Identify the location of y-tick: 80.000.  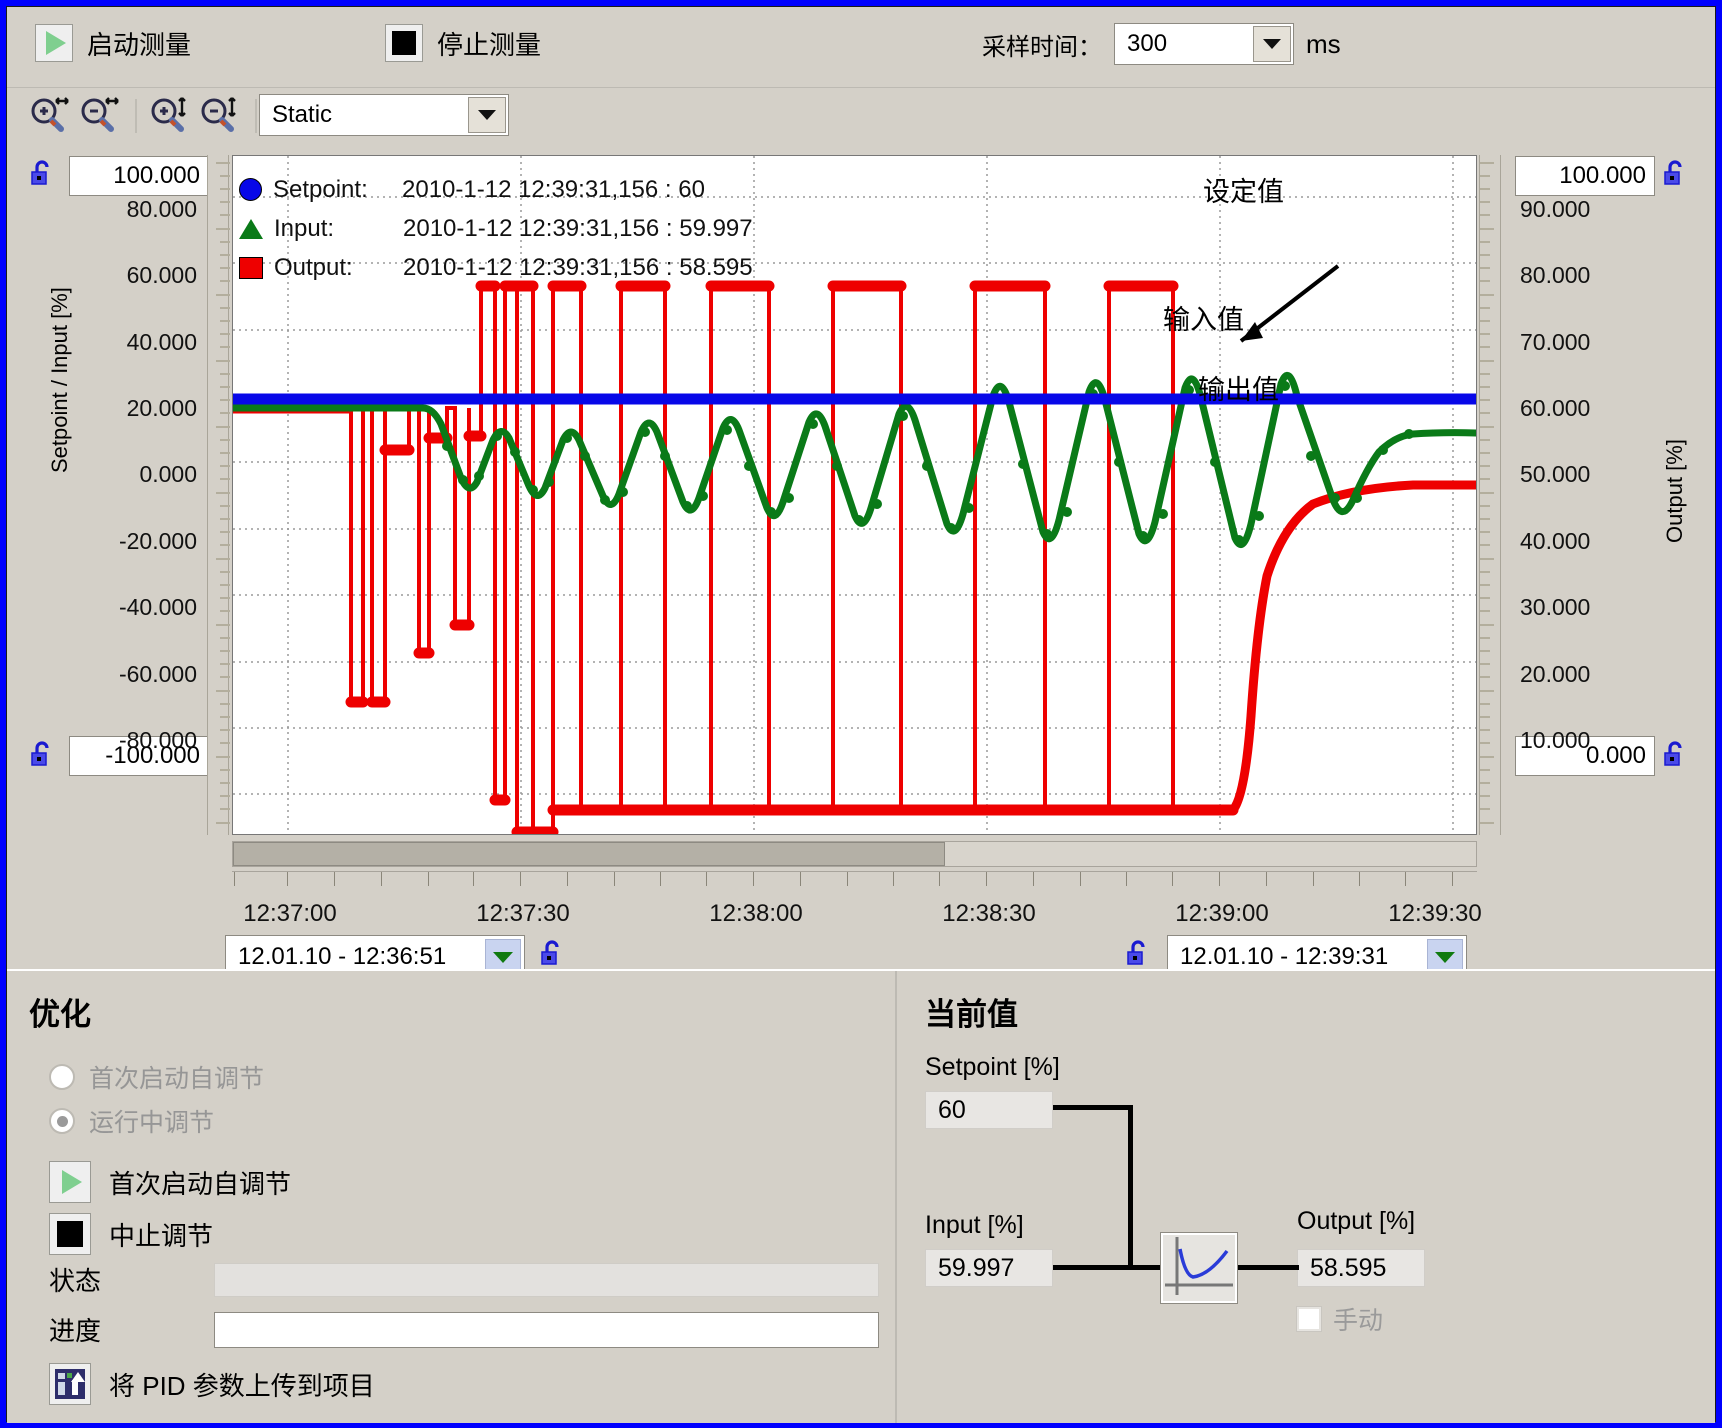
(161, 209).